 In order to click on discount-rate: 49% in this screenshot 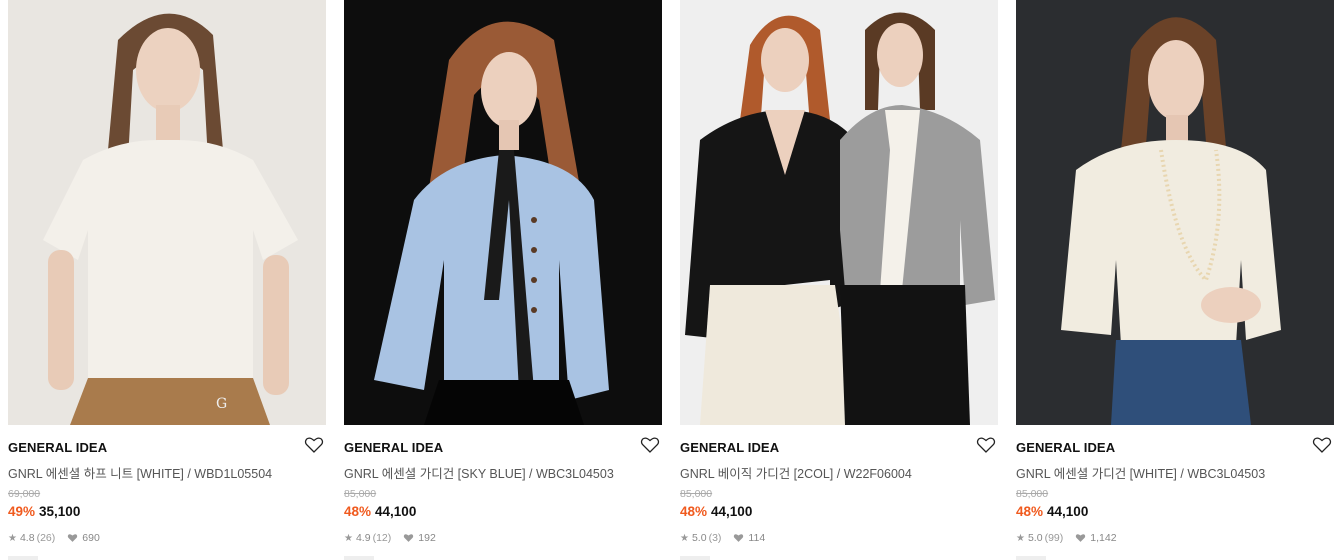, I will do `click(22, 511)`.